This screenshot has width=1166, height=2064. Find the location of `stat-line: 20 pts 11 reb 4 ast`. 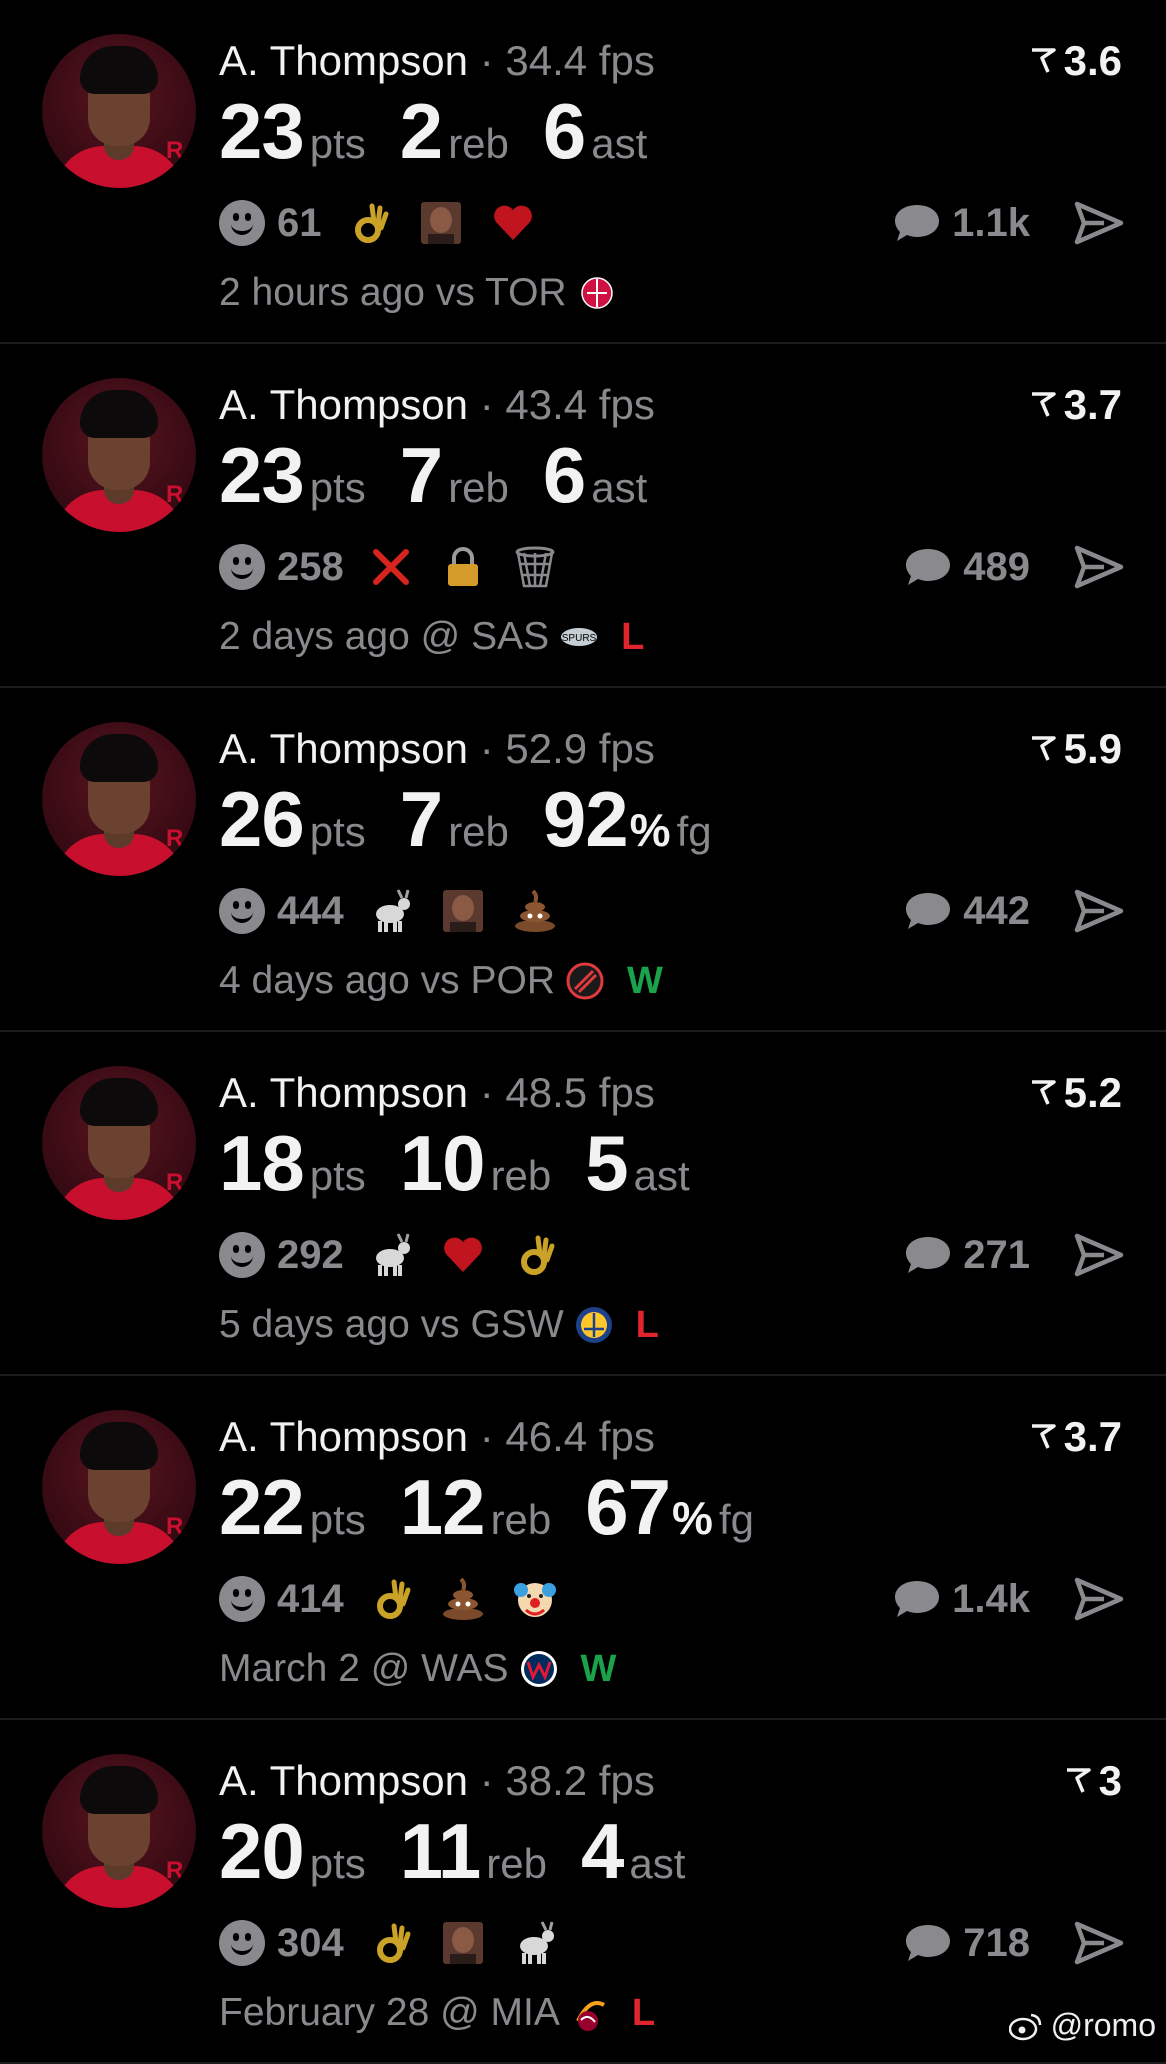

stat-line: 20 pts 11 reb 4 ast is located at coordinates (469, 1851).